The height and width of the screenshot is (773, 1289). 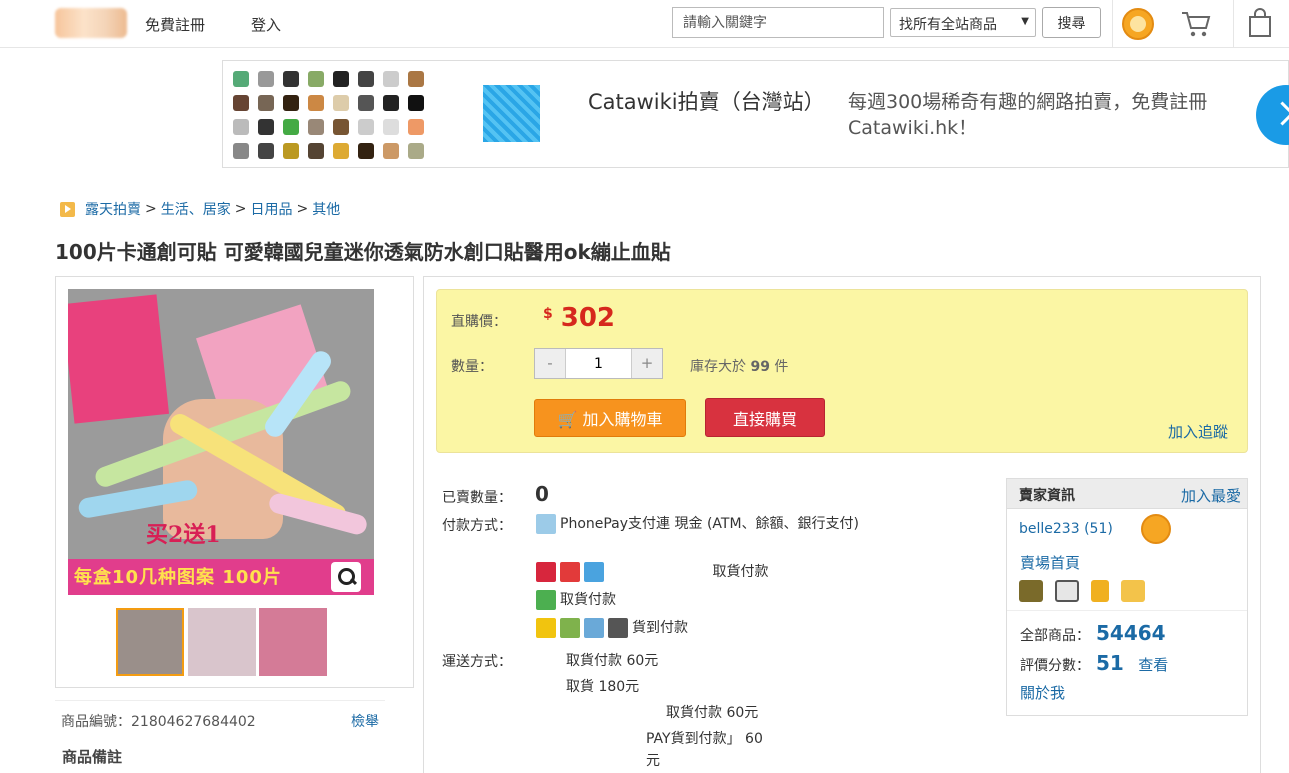 What do you see at coordinates (1025, 21) in the screenshot?
I see `chevron-down-icon: ▼` at bounding box center [1025, 21].